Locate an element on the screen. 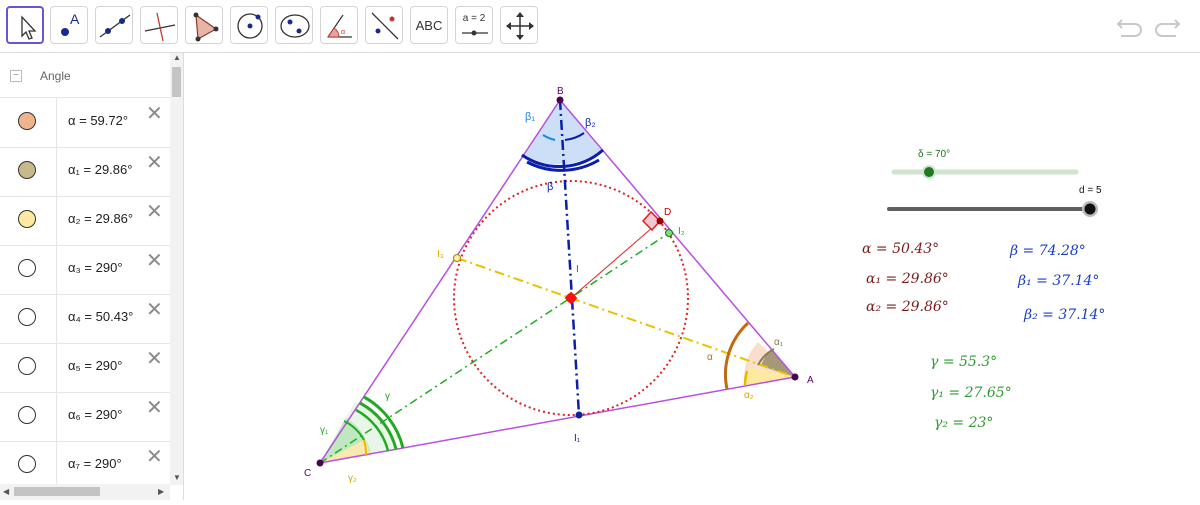 This screenshot has width=1200, height=505. algebra-row: α = 59.72° ✕ is located at coordinates (85, 123).